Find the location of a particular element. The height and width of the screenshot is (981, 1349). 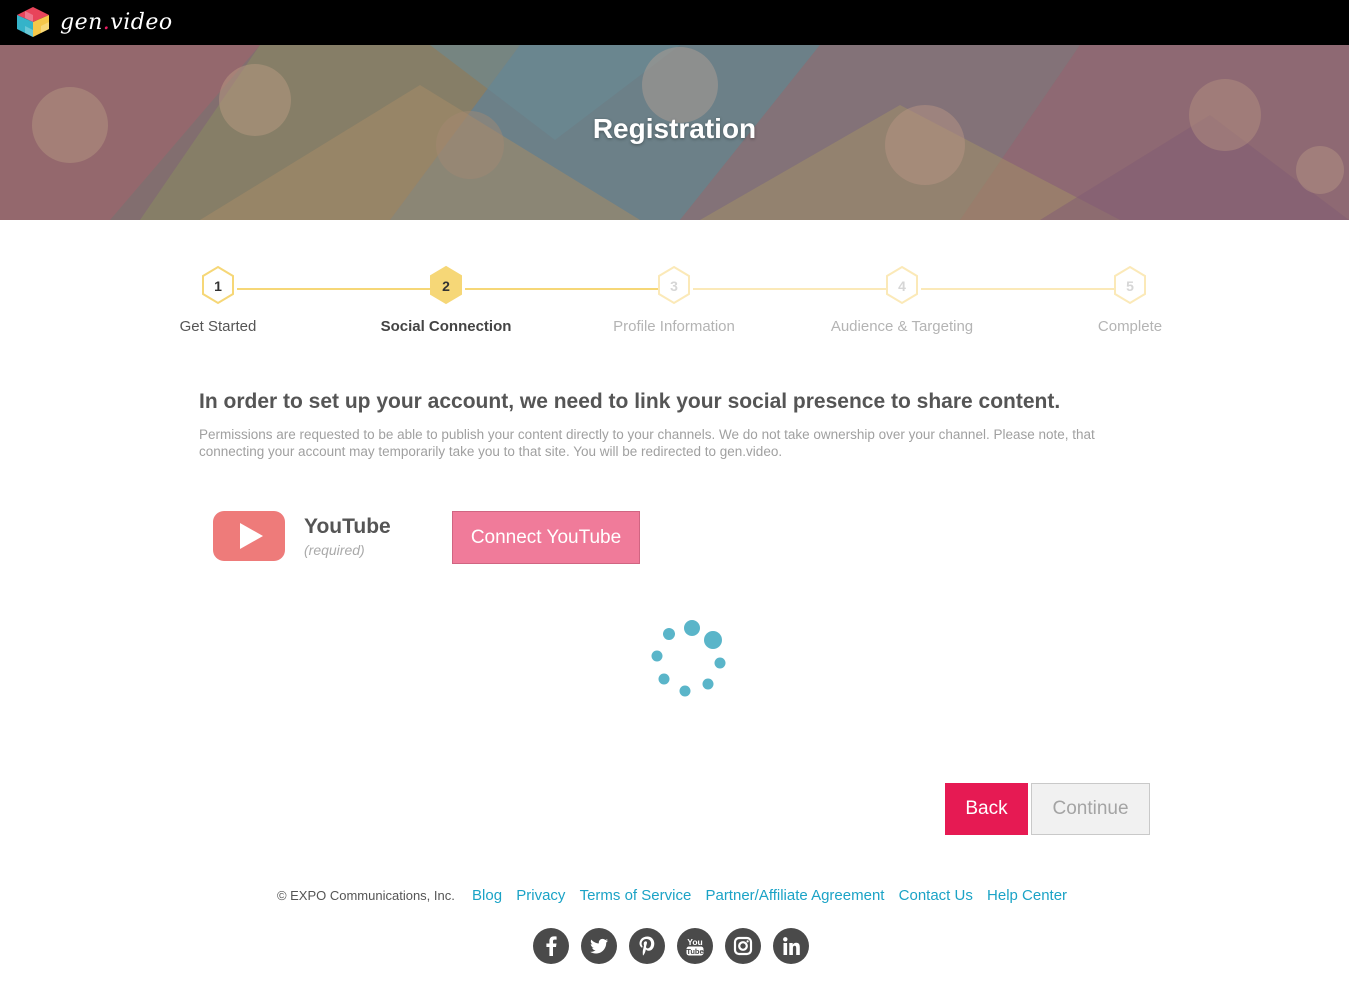

footer-link-contact: Contact Us is located at coordinates (936, 895).